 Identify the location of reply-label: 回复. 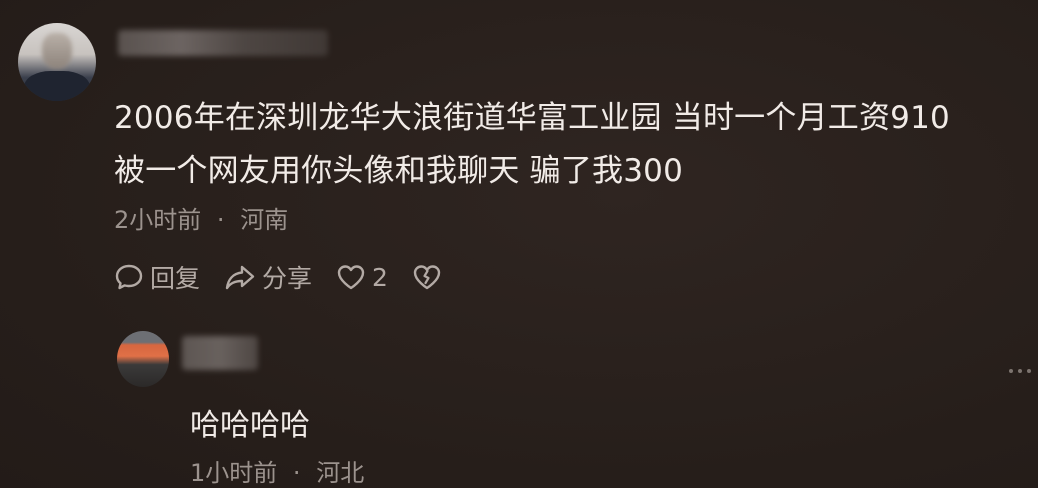
(175, 278).